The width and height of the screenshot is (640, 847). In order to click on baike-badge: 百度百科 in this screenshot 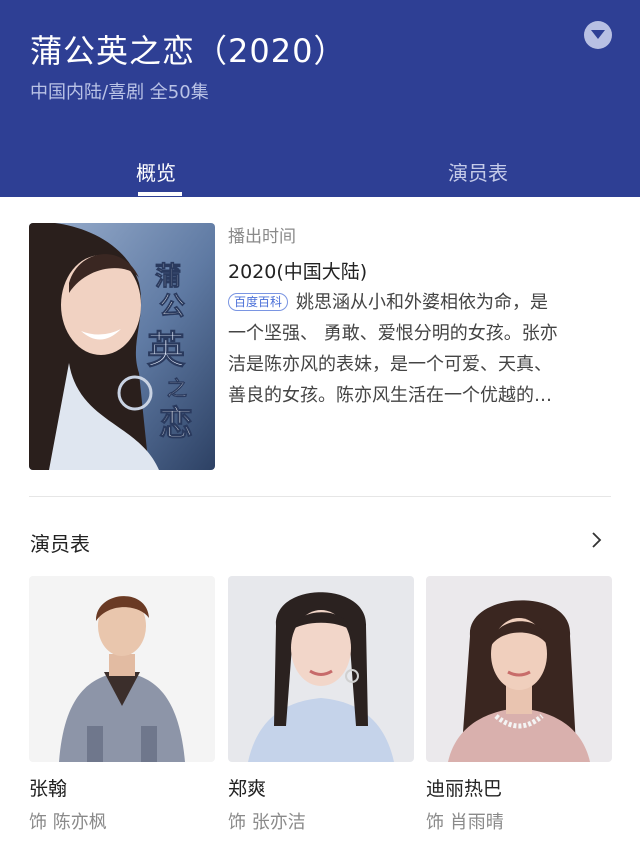, I will do `click(258, 302)`.